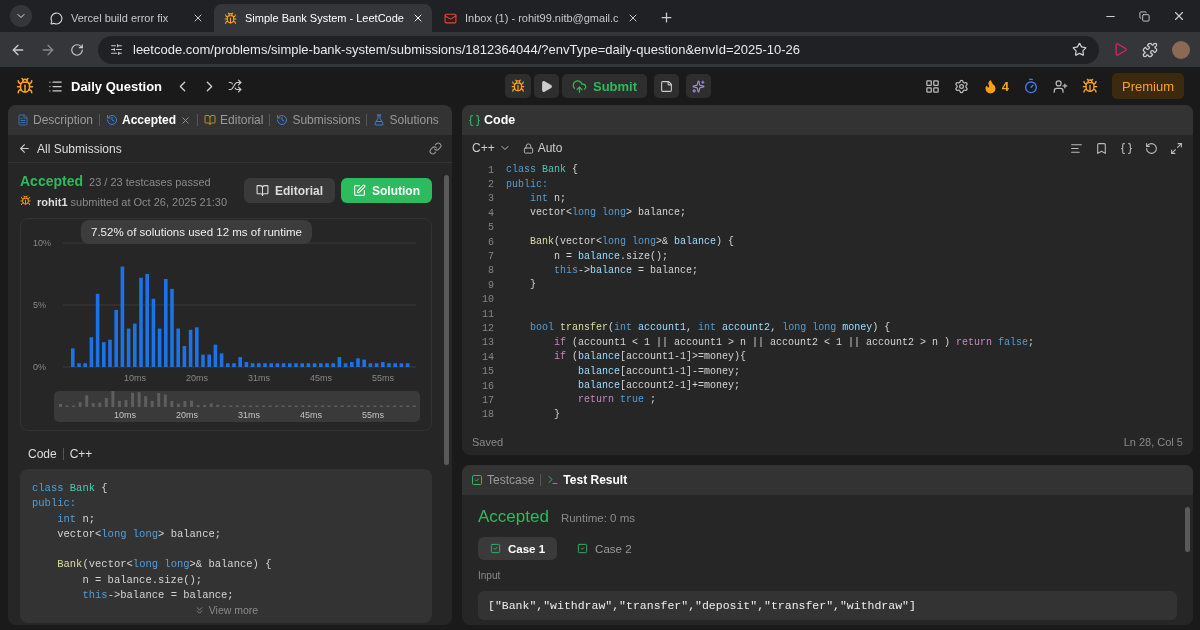 Image resolution: width=1200 pixels, height=630 pixels. I want to click on panel-tab: Editorial, so click(234, 120).